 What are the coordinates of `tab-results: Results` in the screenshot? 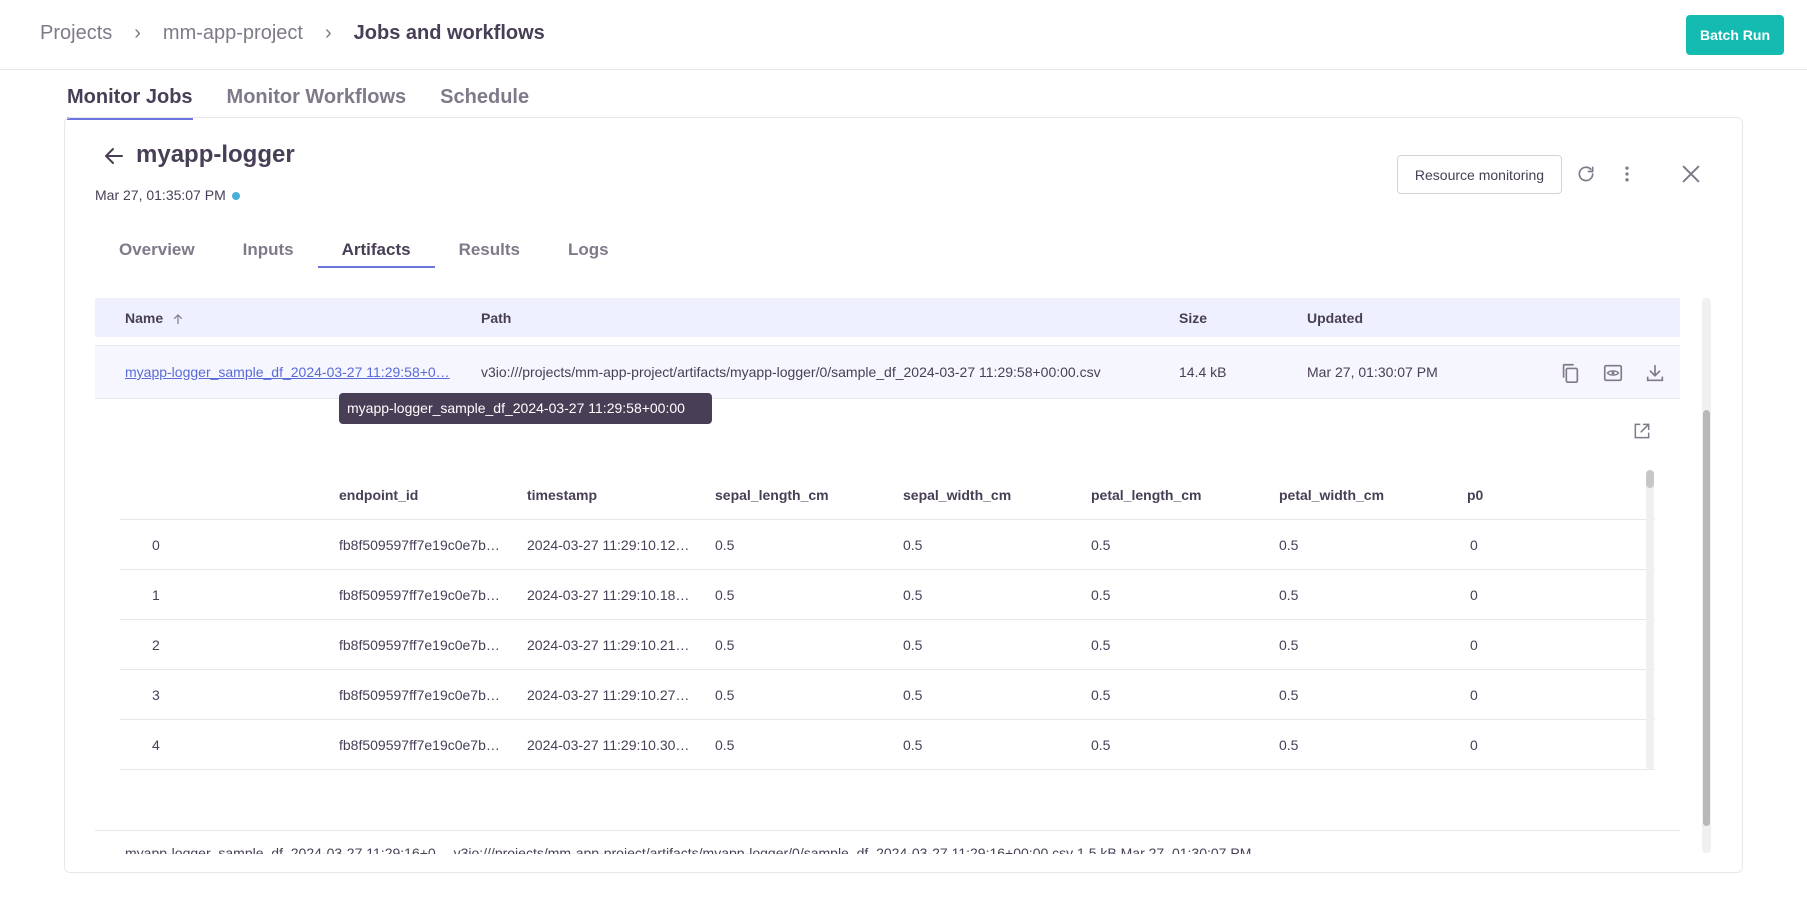 It's located at (489, 254).